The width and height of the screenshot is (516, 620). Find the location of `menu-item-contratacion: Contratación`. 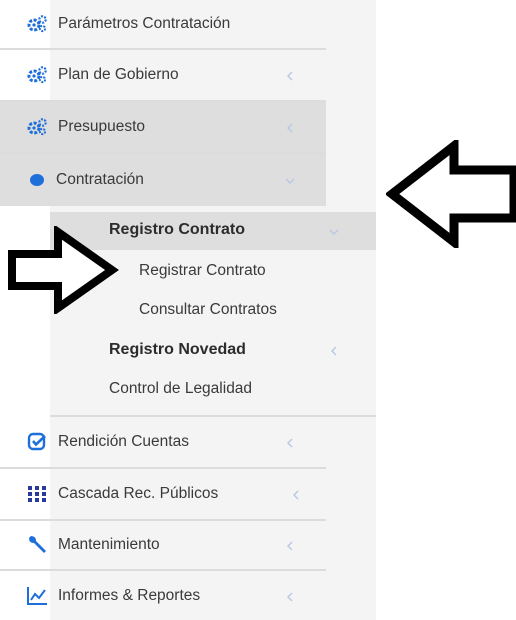

menu-item-contratacion: Contratación is located at coordinates (163, 180).